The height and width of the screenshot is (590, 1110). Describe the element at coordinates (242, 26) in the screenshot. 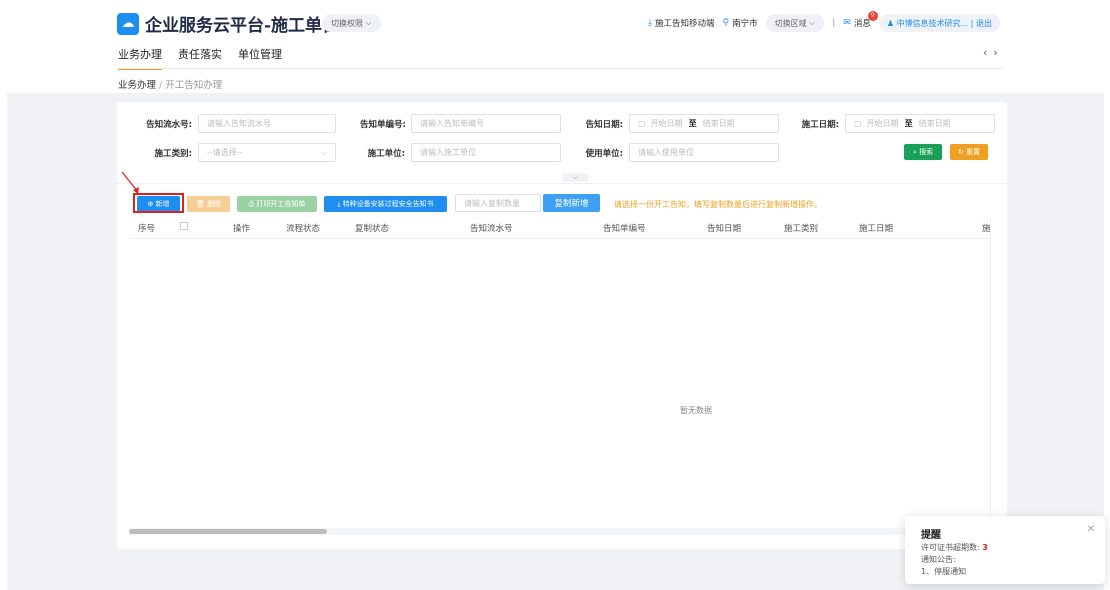

I see `app-title: 企业服务云平台-施工单位` at that location.